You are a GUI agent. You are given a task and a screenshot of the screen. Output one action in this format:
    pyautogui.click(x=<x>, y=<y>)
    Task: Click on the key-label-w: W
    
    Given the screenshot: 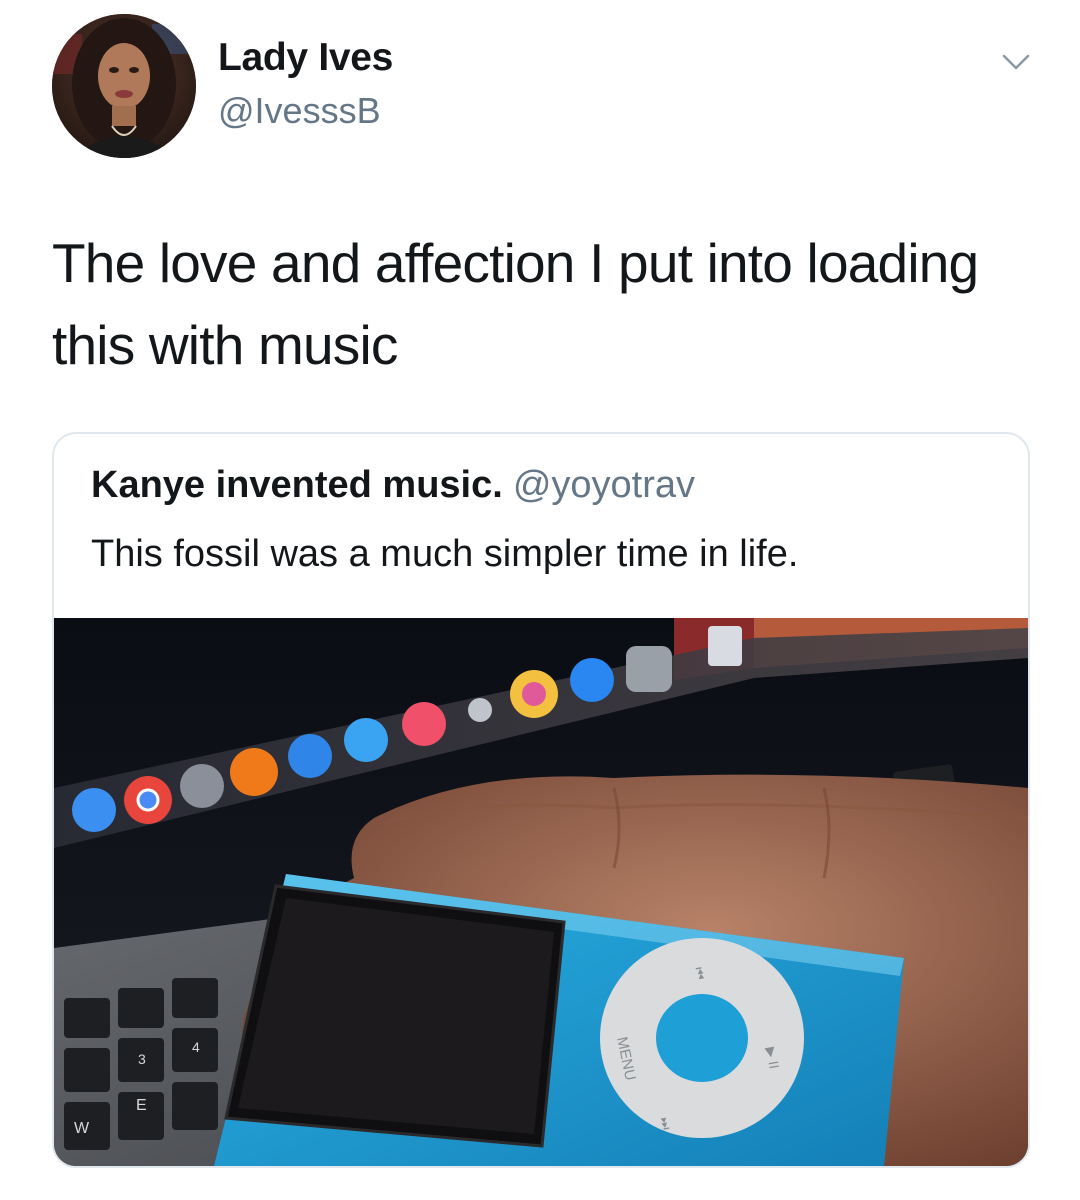 What is the action you would take?
    pyautogui.click(x=82, y=1128)
    